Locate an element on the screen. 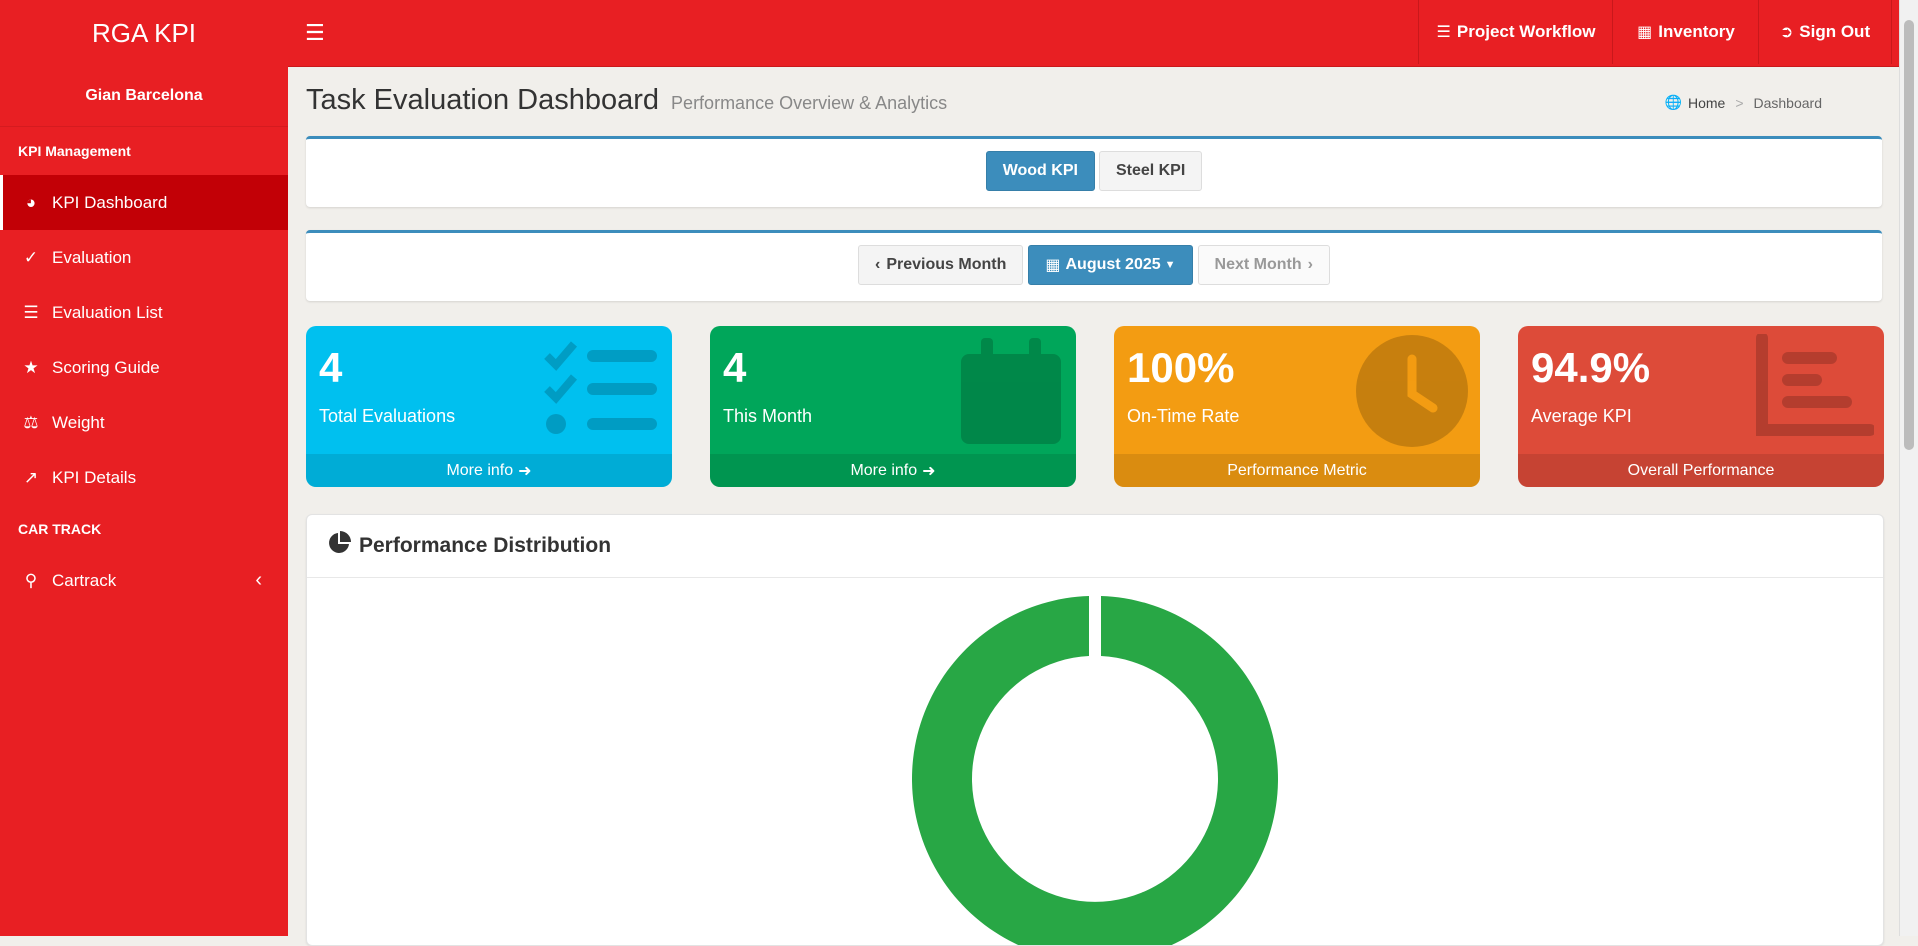 This screenshot has height=946, width=1918. sidebar-section-car-track: CAR TRACK is located at coordinates (60, 529).